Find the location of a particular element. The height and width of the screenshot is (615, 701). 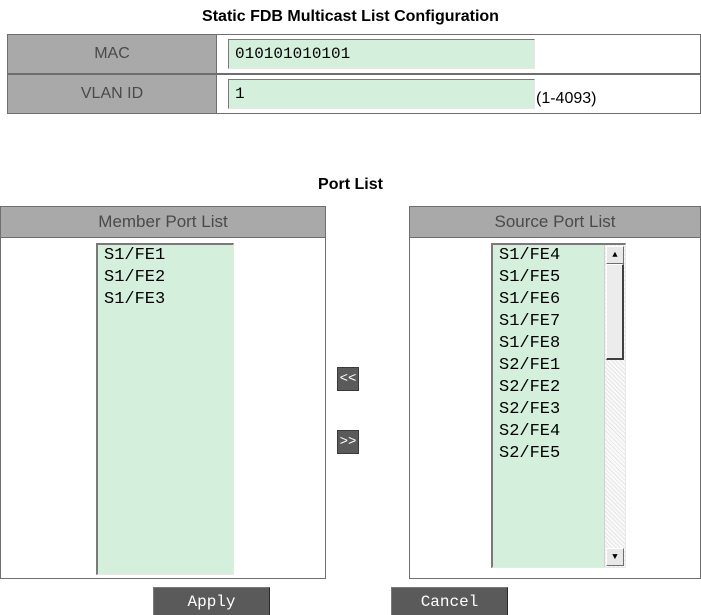

apply-button: Apply is located at coordinates (211, 601).